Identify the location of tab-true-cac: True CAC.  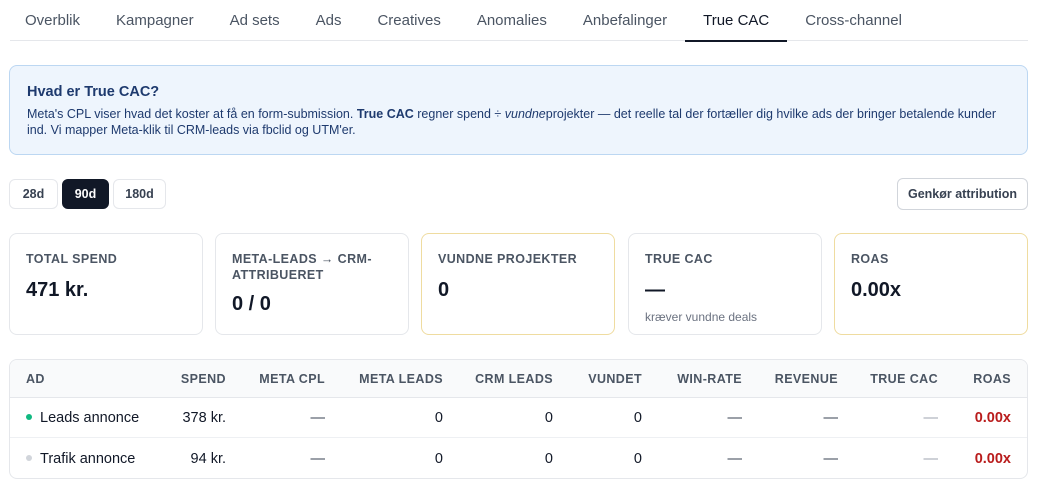
(736, 21).